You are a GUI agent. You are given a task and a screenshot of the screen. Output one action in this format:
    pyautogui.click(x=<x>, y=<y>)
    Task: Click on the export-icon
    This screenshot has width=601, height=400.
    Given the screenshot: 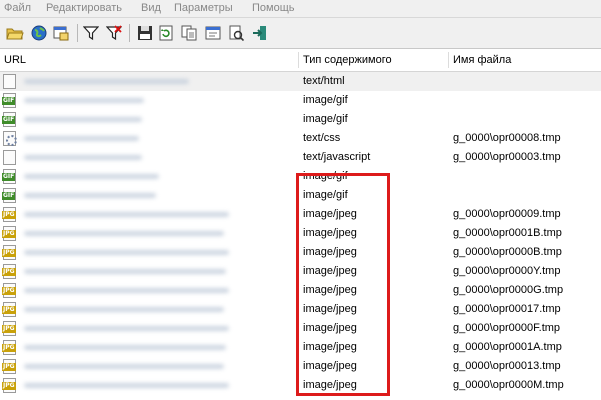 What is the action you would take?
    pyautogui.click(x=236, y=33)
    